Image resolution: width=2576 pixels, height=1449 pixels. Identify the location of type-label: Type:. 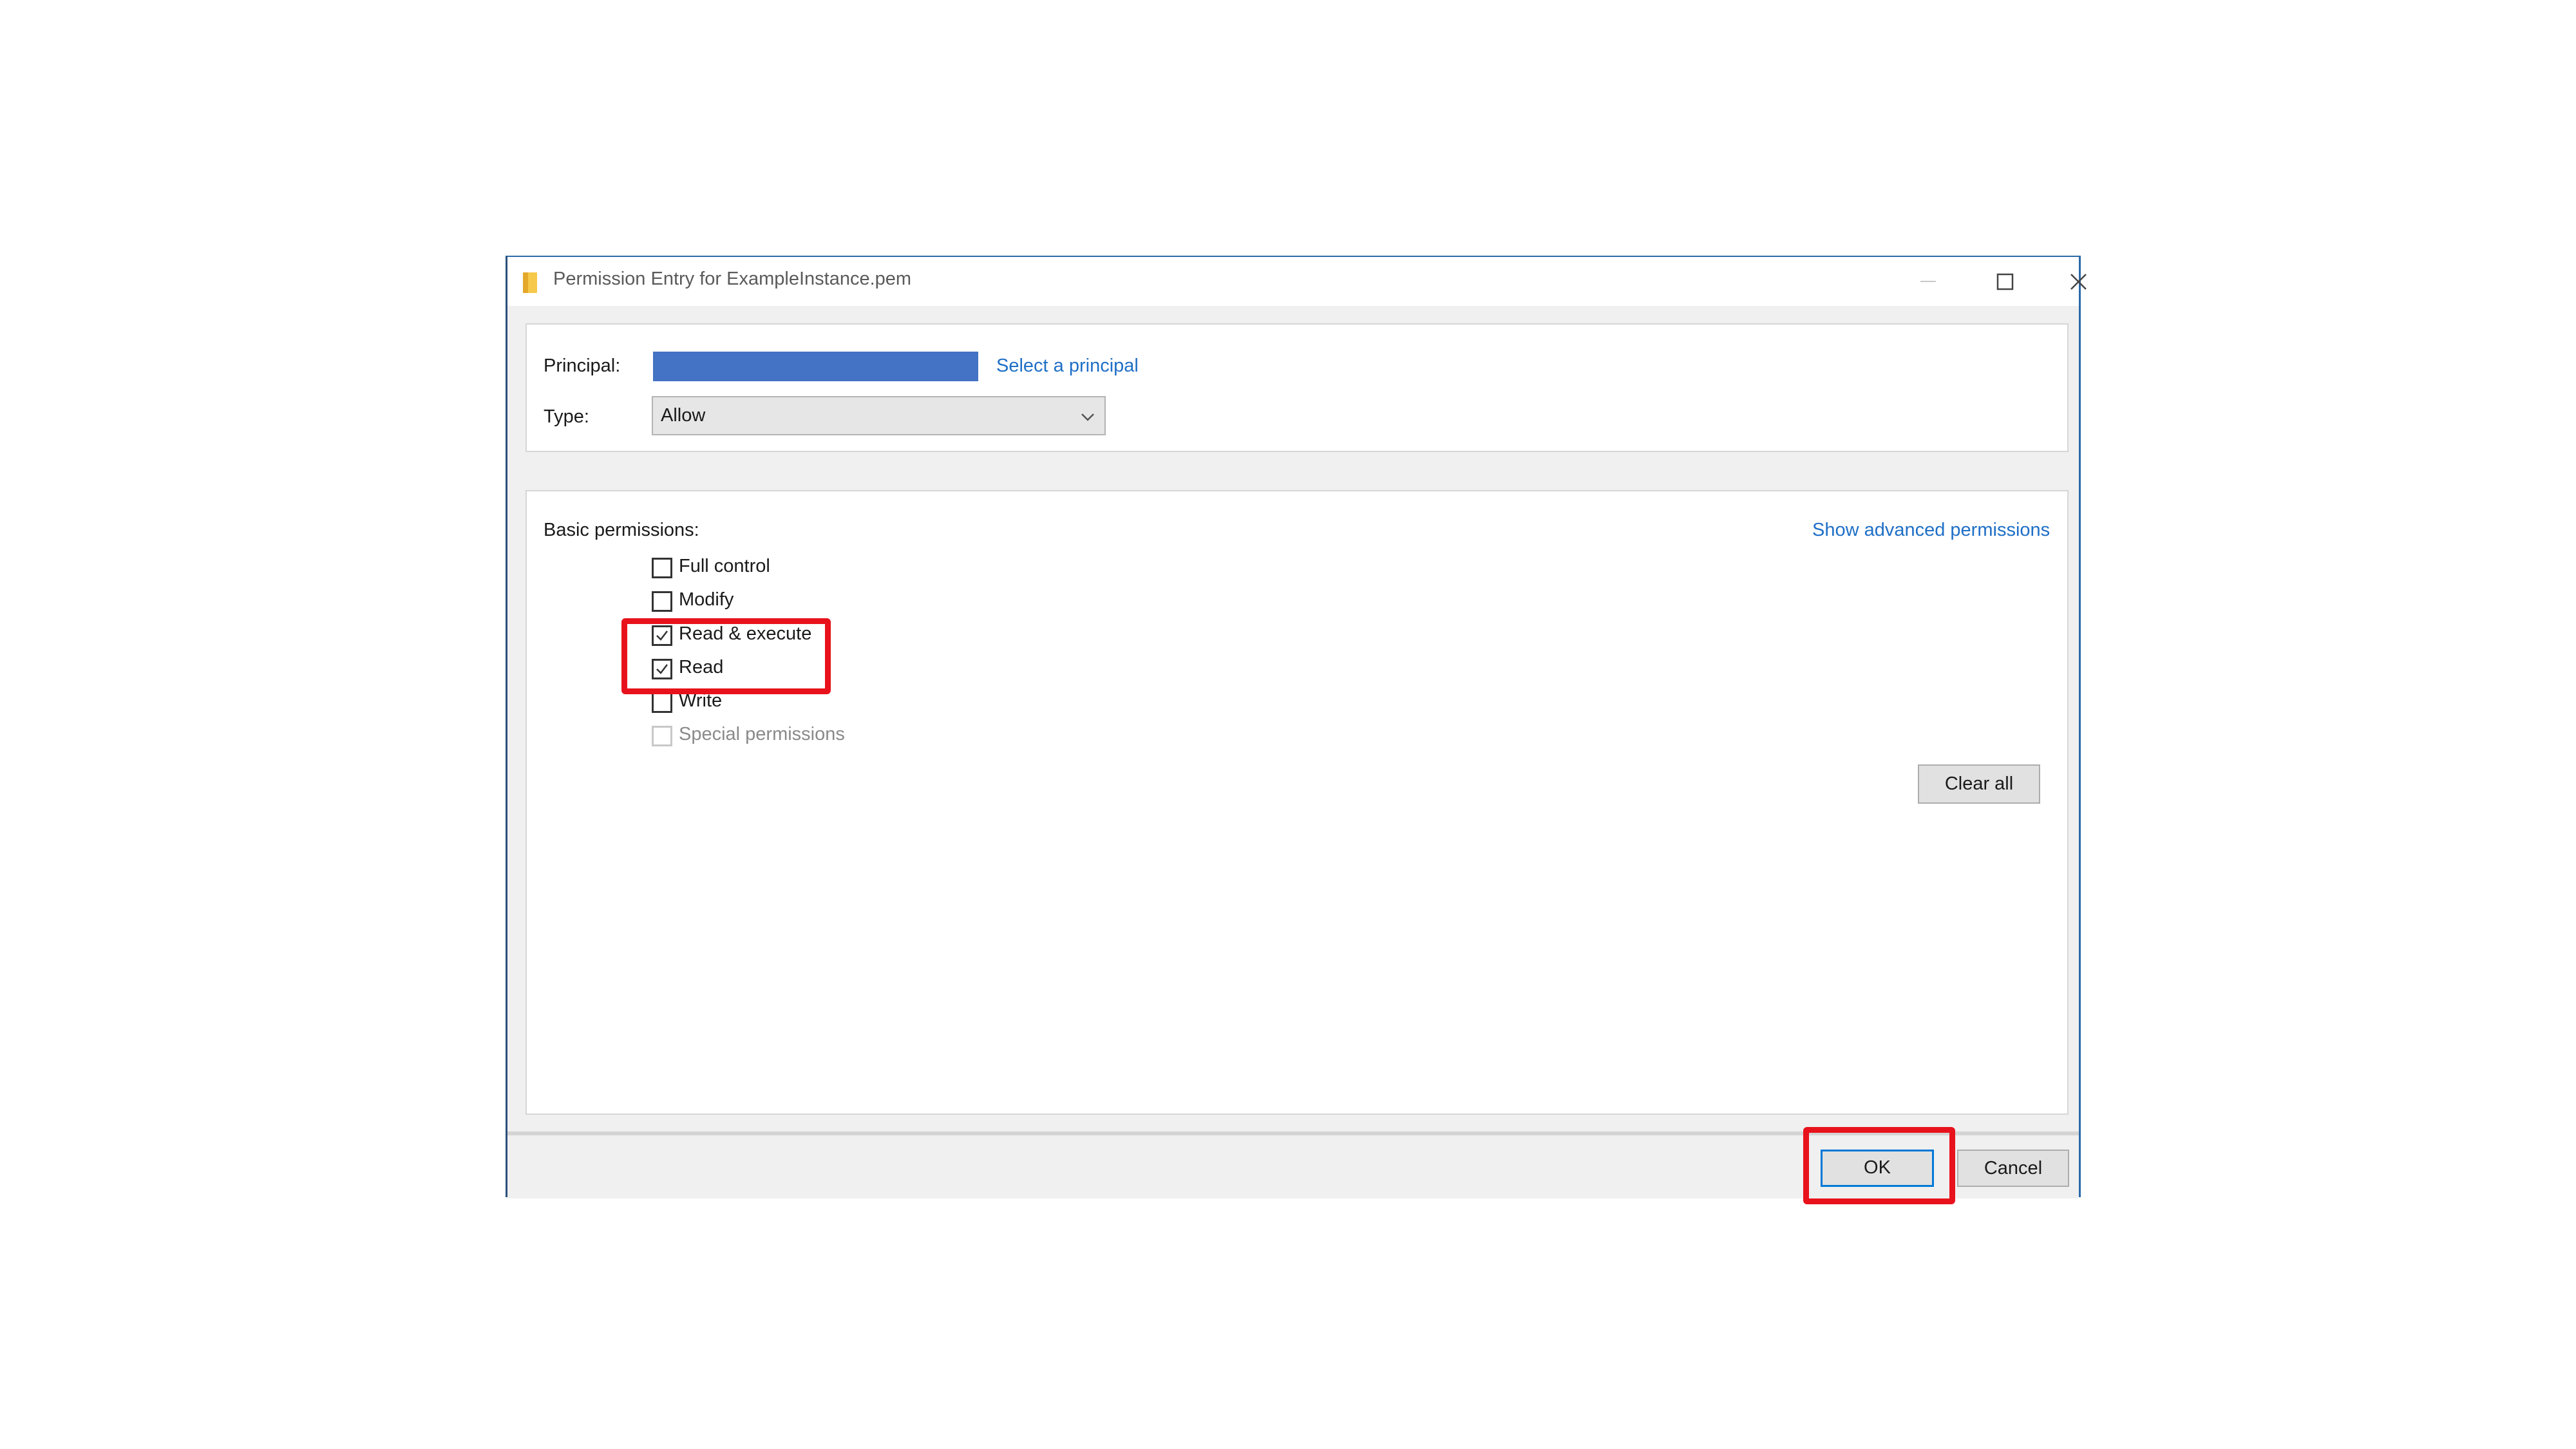
(566, 416).